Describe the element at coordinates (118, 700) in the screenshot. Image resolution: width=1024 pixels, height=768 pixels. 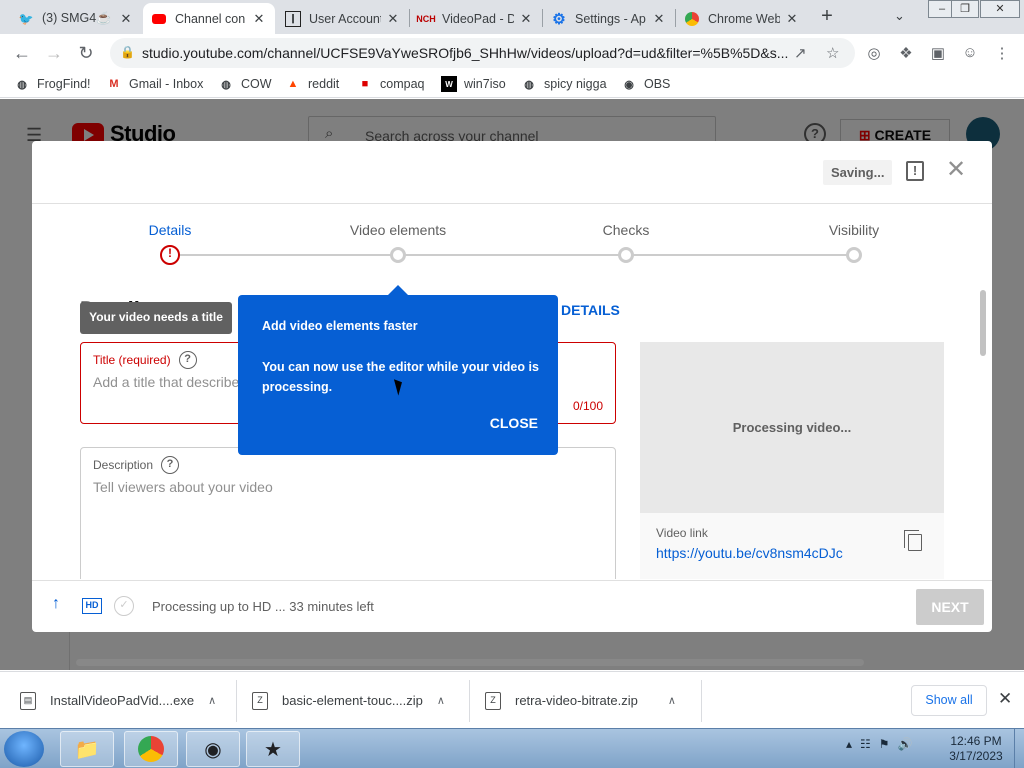
I see `download-item: ▤ InstallVideoPadVid....exe ∧` at that location.